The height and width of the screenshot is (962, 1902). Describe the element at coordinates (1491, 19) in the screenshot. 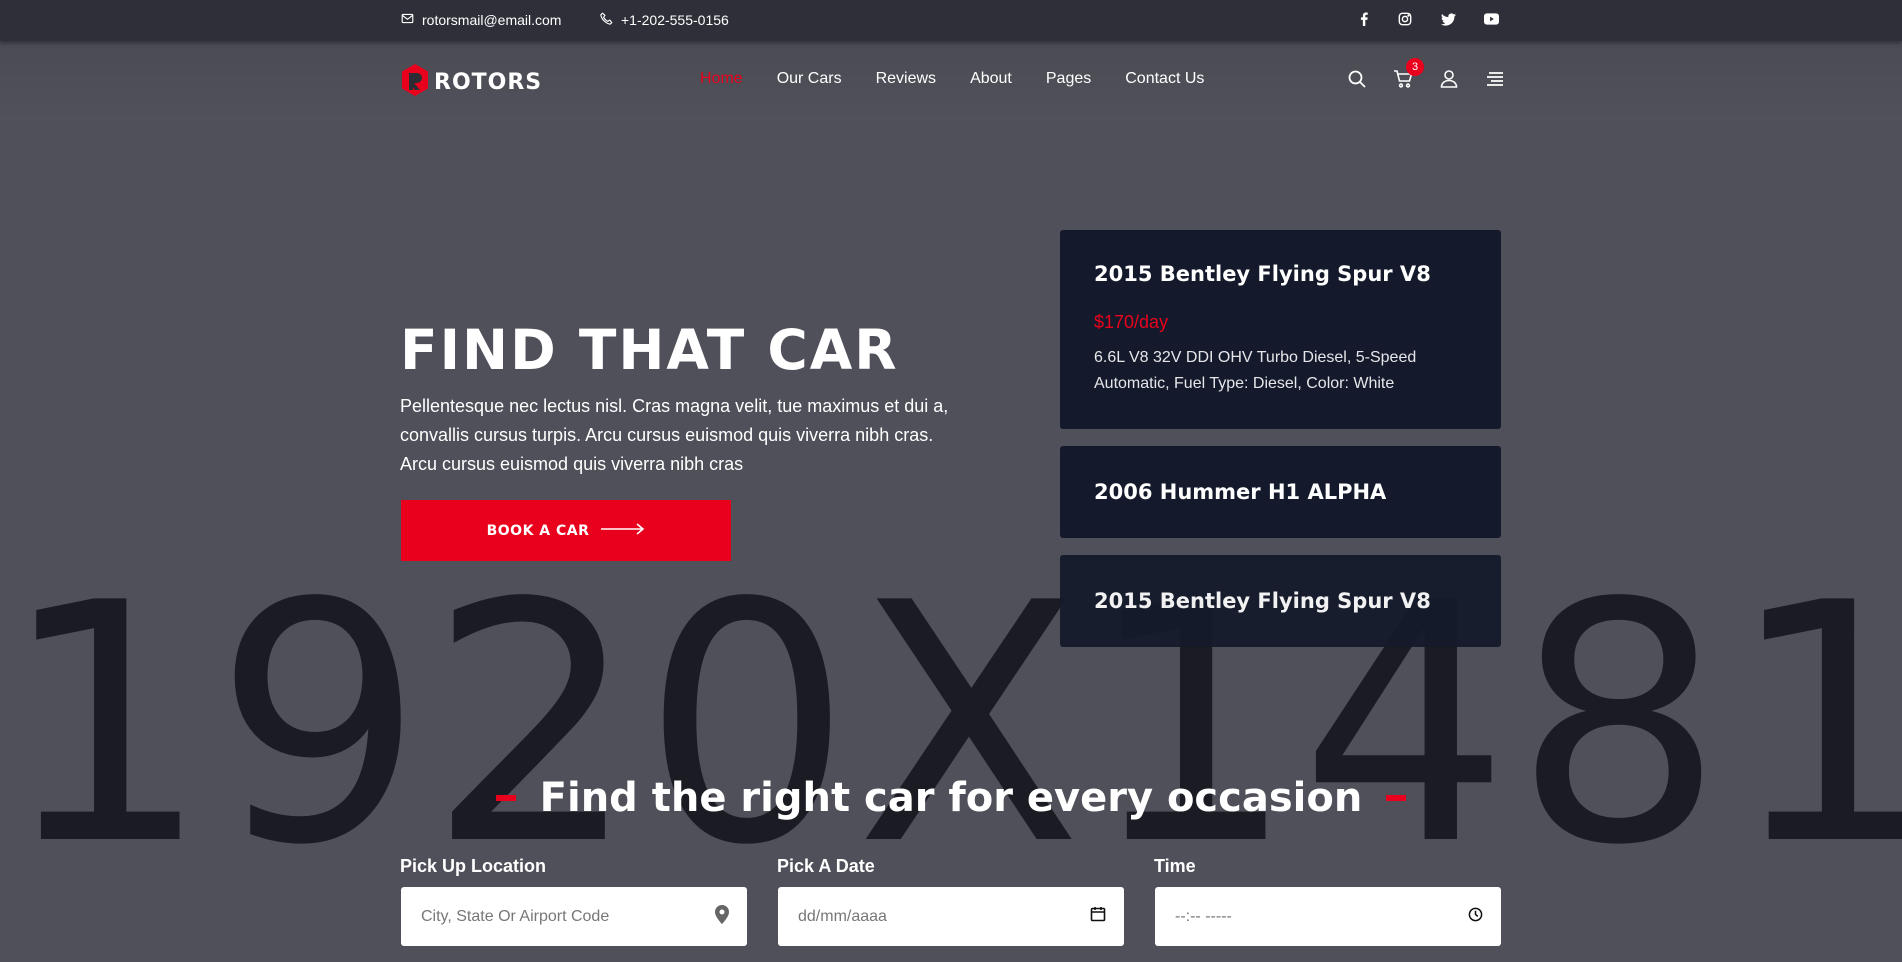

I see `youtube-icon` at that location.